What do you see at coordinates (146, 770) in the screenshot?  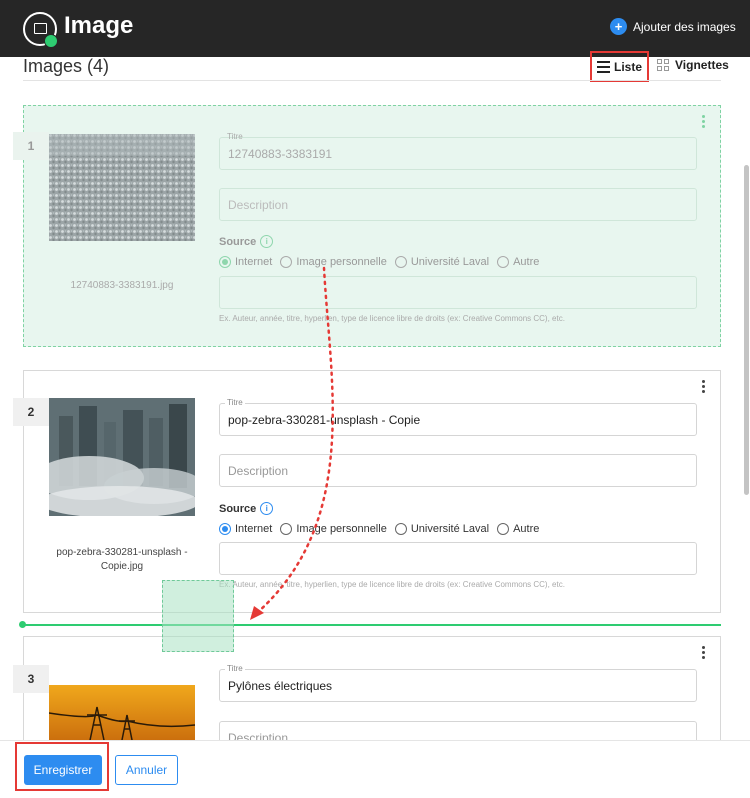 I see `cancel-button: Annuler` at bounding box center [146, 770].